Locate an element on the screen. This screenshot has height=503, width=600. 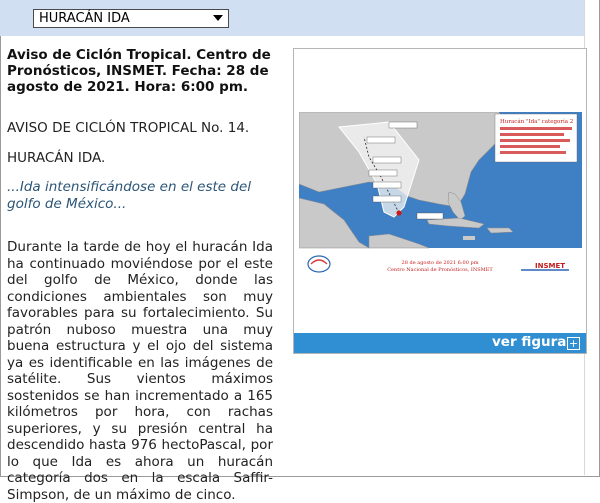
map-title: Huracán "Ida" categoría 2 is located at coordinates (536, 121).